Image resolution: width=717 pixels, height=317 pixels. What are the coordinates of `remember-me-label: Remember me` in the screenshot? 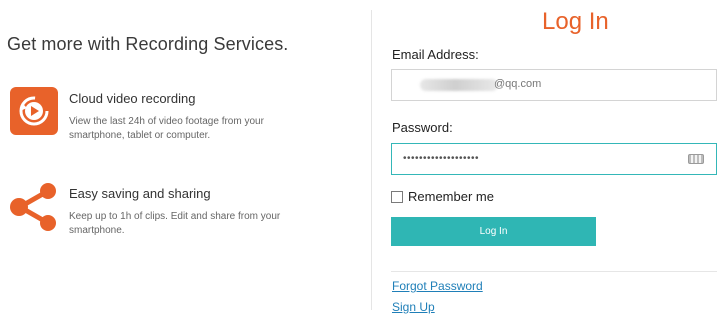 It's located at (451, 196).